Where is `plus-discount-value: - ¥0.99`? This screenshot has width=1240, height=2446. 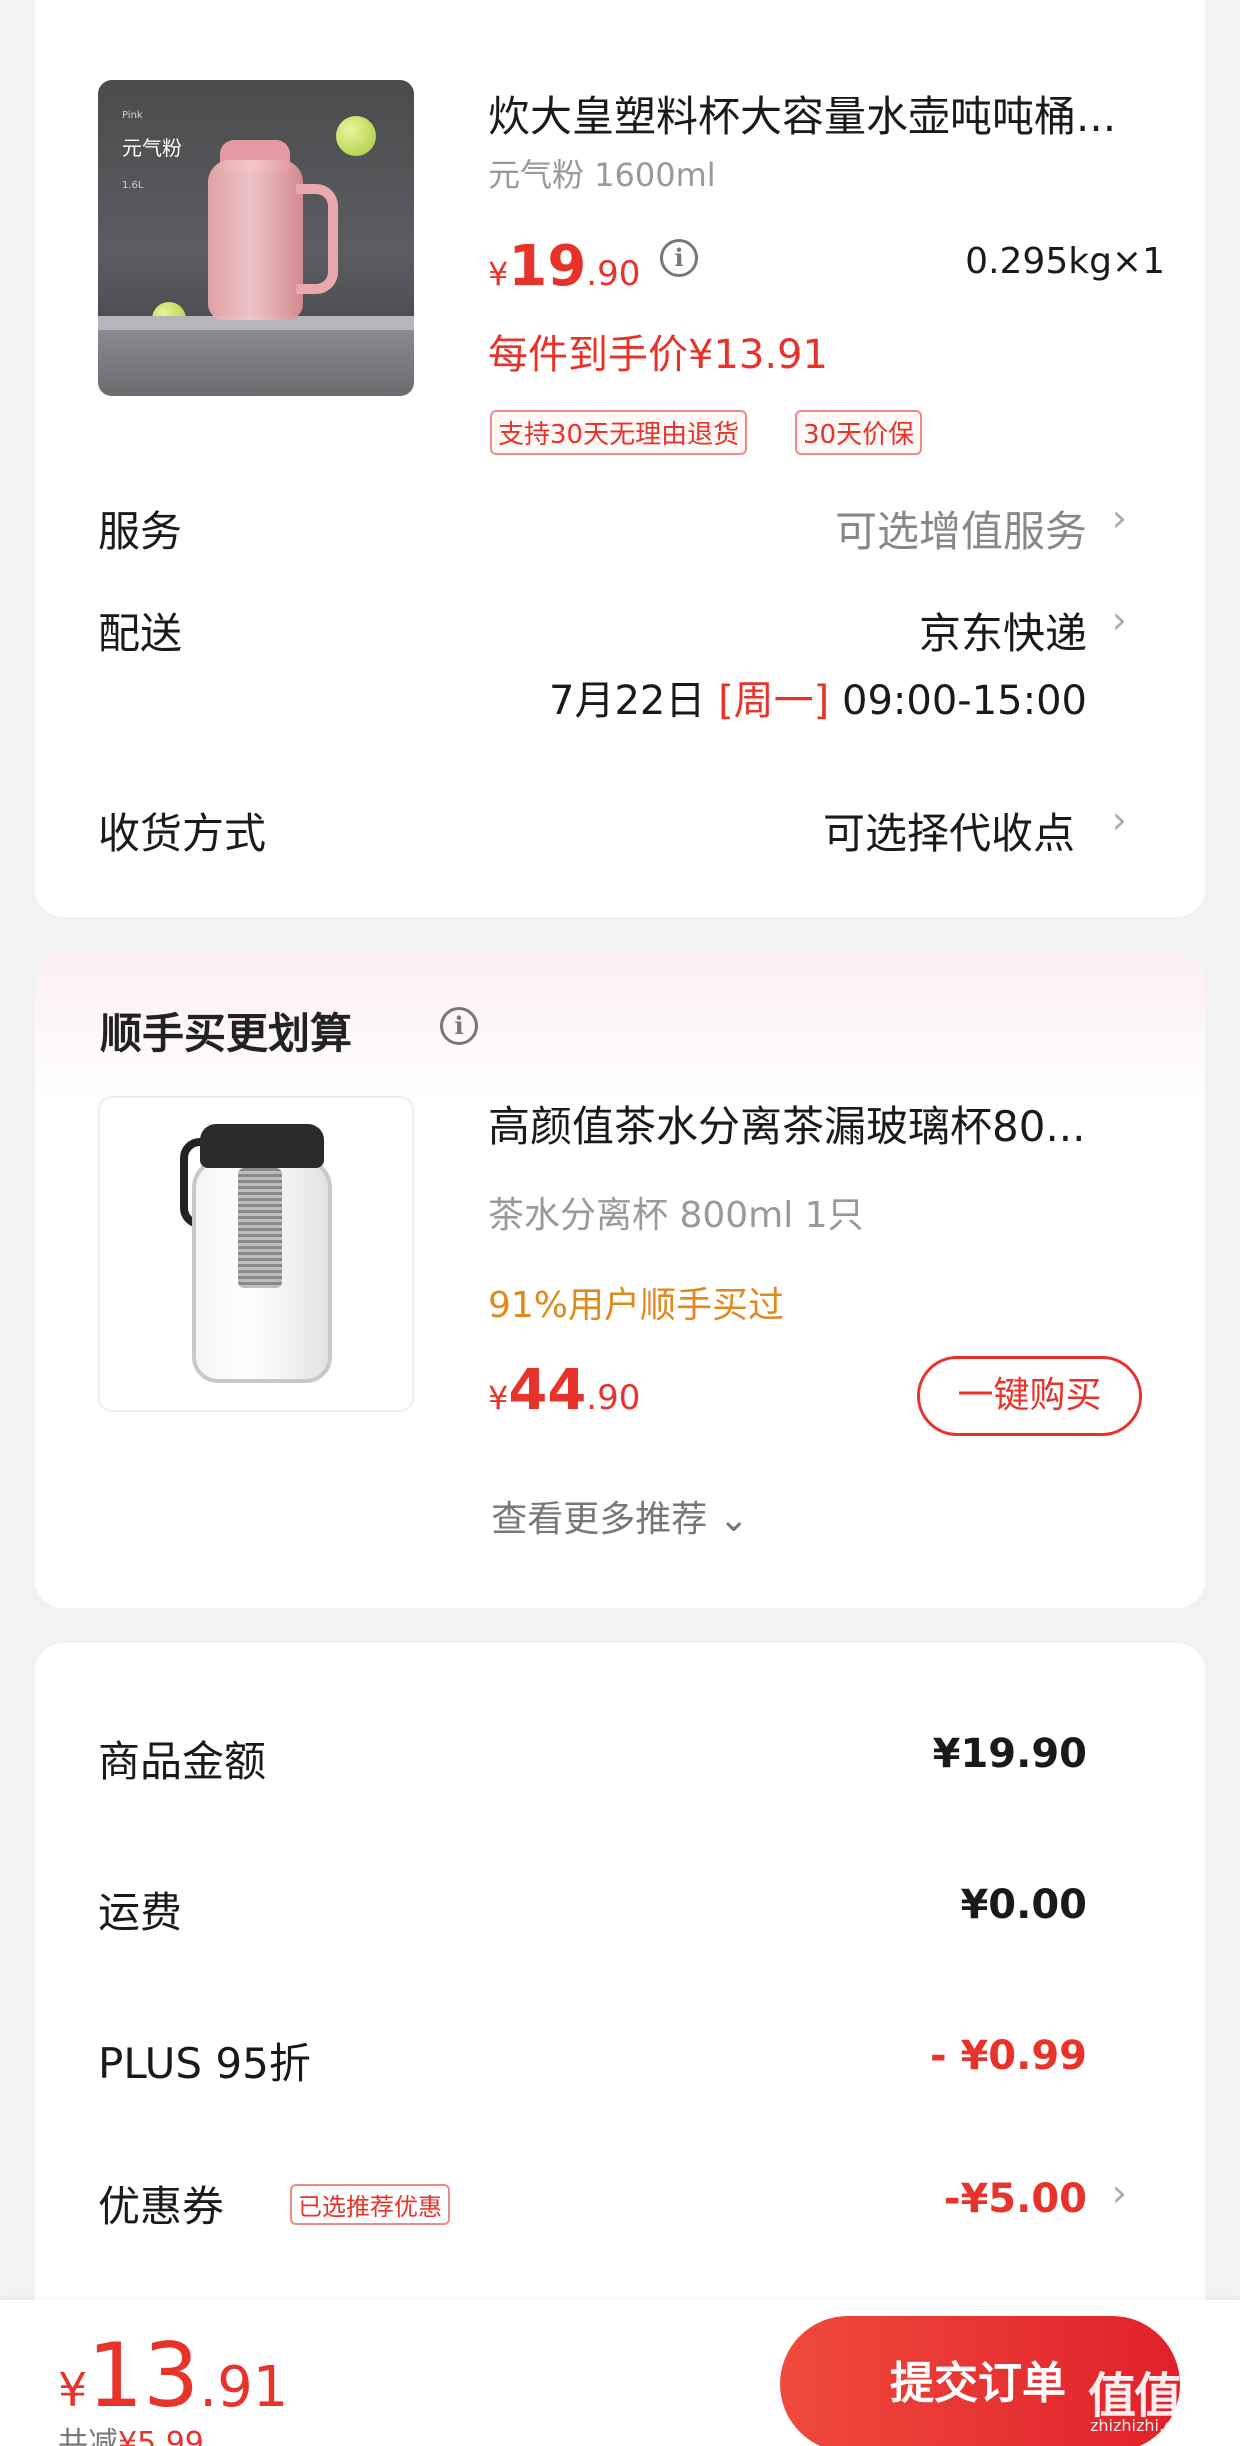
plus-discount-value: - ¥0.99 is located at coordinates (1008, 2056).